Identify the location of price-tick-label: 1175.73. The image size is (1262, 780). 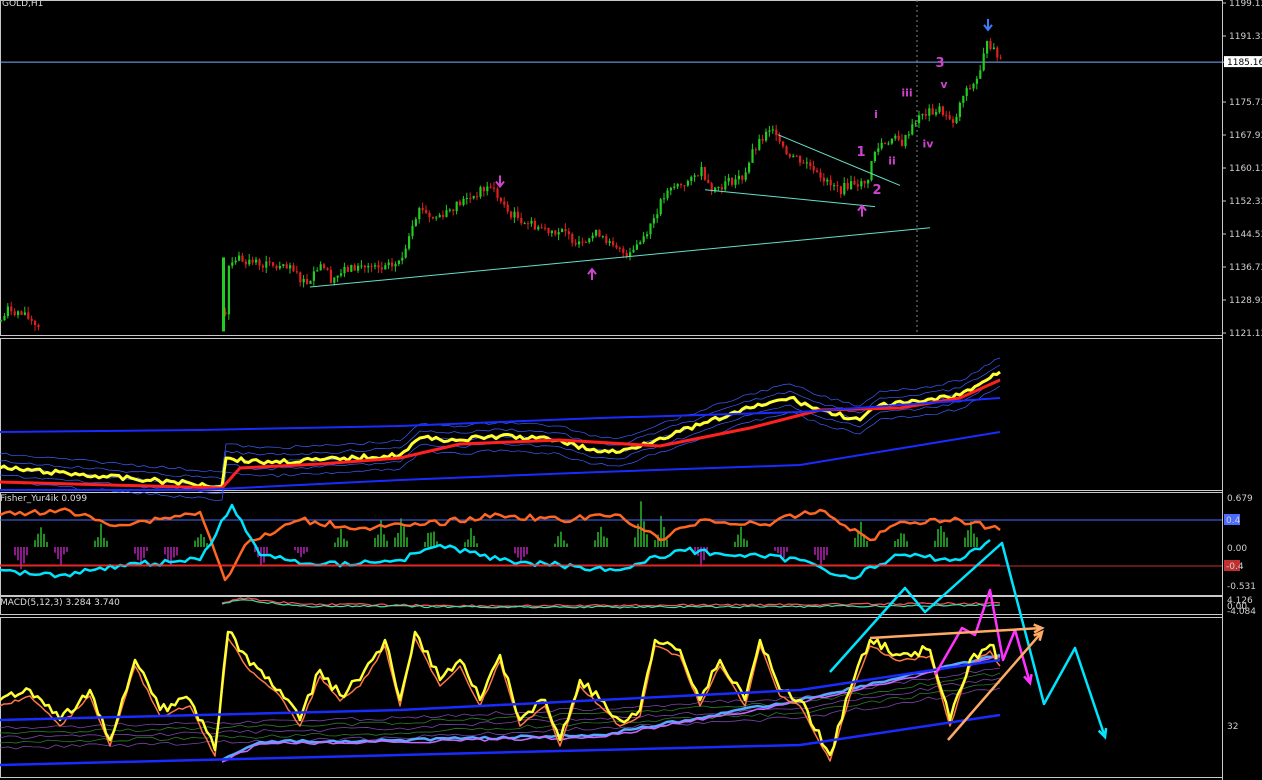
(1245, 103).